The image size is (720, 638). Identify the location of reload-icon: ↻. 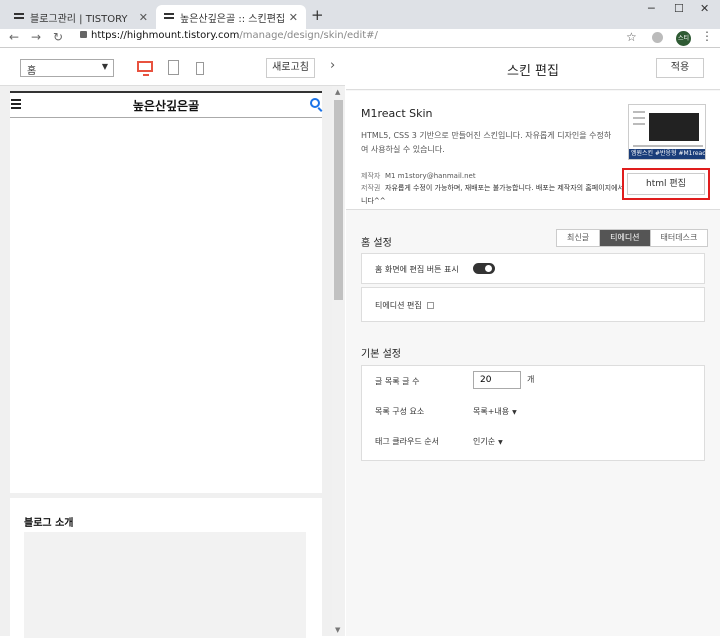
(58, 37).